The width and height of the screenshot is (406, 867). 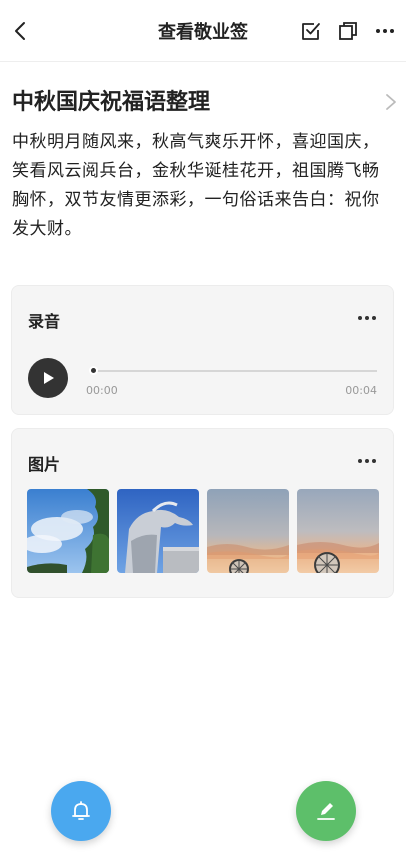 I want to click on image-thumbnails, so click(x=203, y=531).